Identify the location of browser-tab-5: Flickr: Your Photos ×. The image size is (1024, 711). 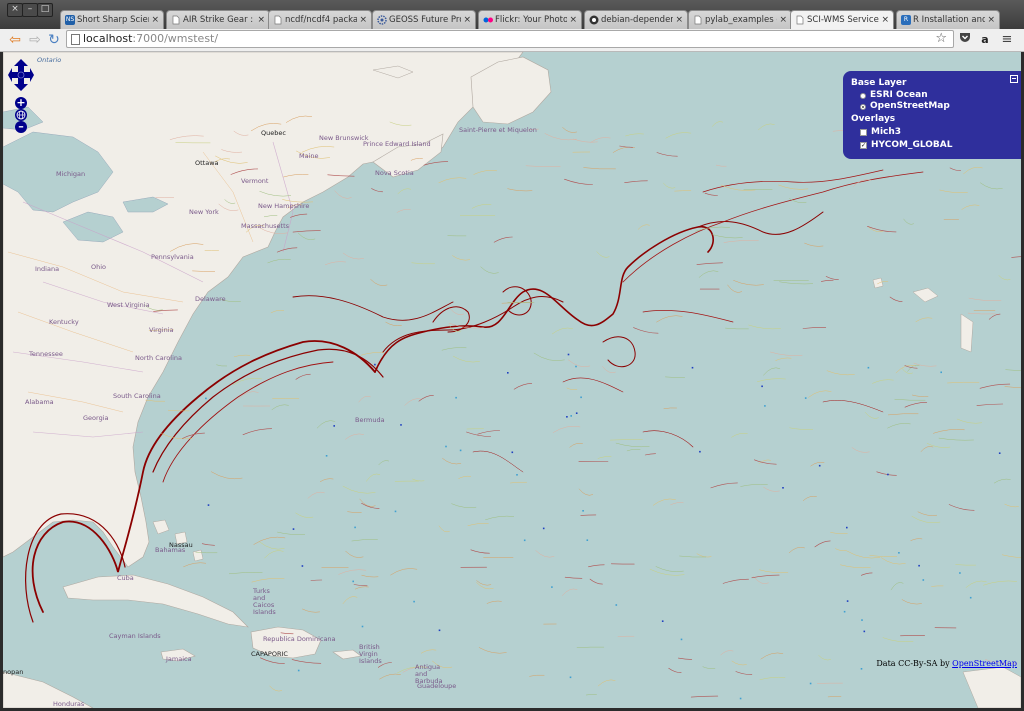
(530, 19).